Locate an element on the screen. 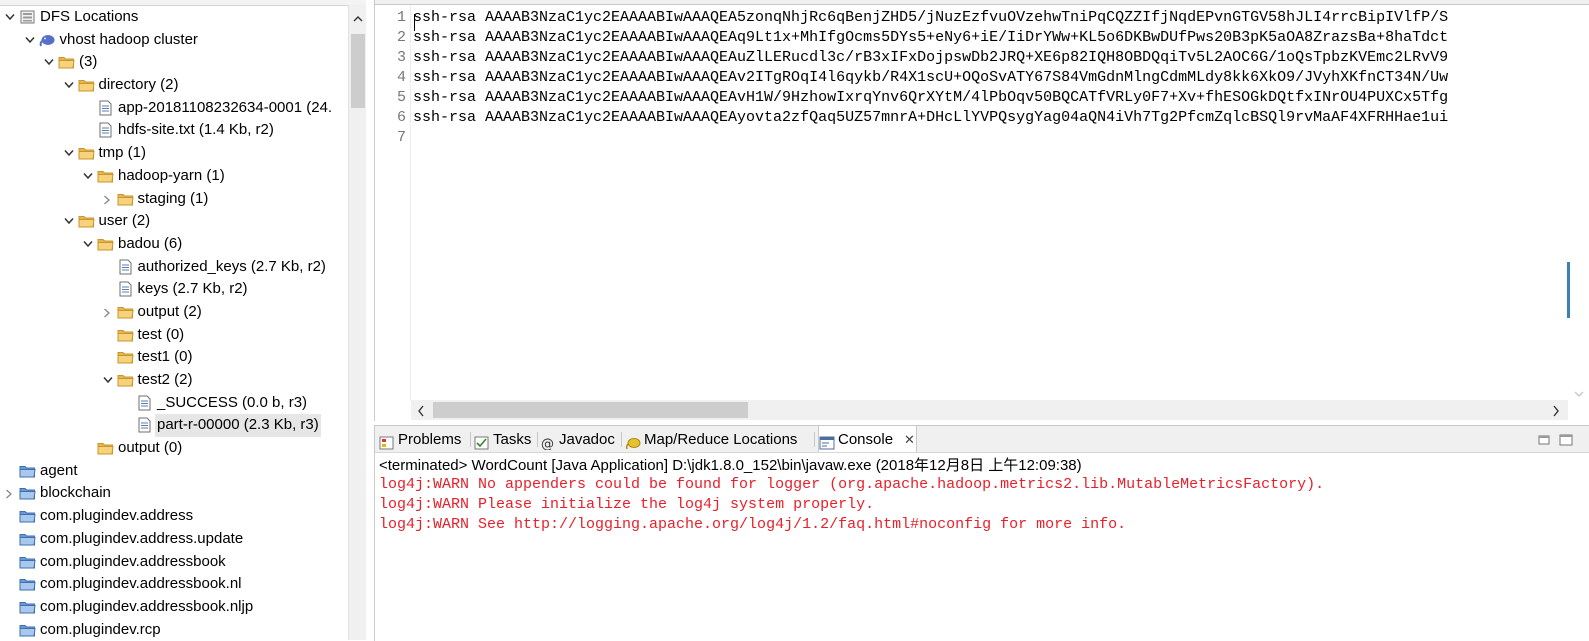 Image resolution: width=1589 pixels, height=641 pixels. tree-row: (3) is located at coordinates (174, 62).